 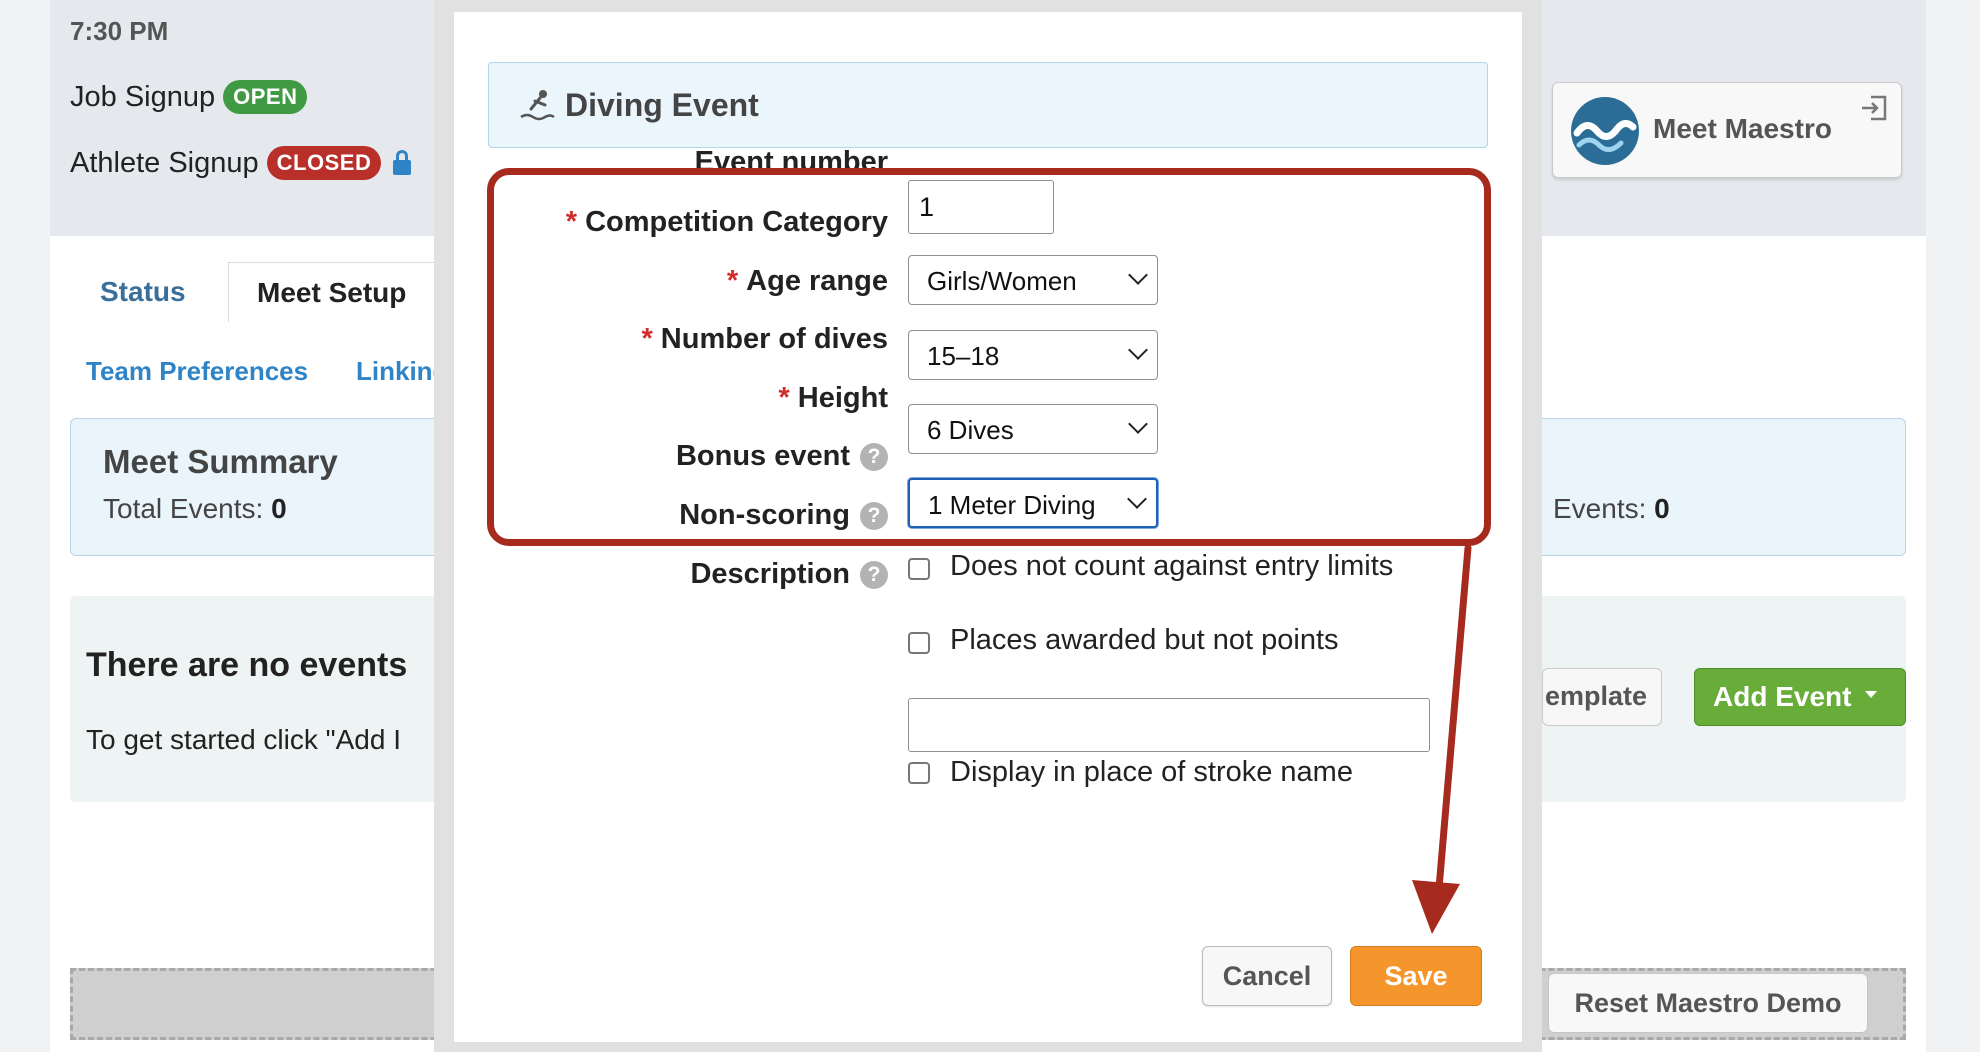 What do you see at coordinates (265, 97) in the screenshot?
I see `job-signup-status-badge: OPEN` at bounding box center [265, 97].